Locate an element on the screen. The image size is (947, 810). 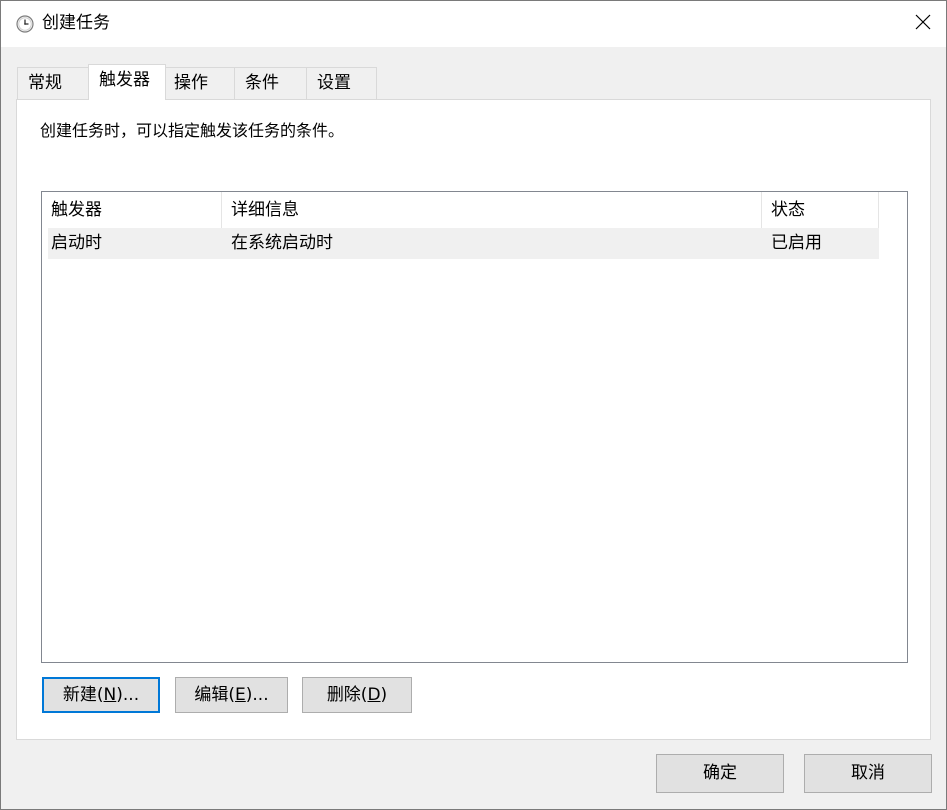
tab-actions: 操作 is located at coordinates (199, 83).